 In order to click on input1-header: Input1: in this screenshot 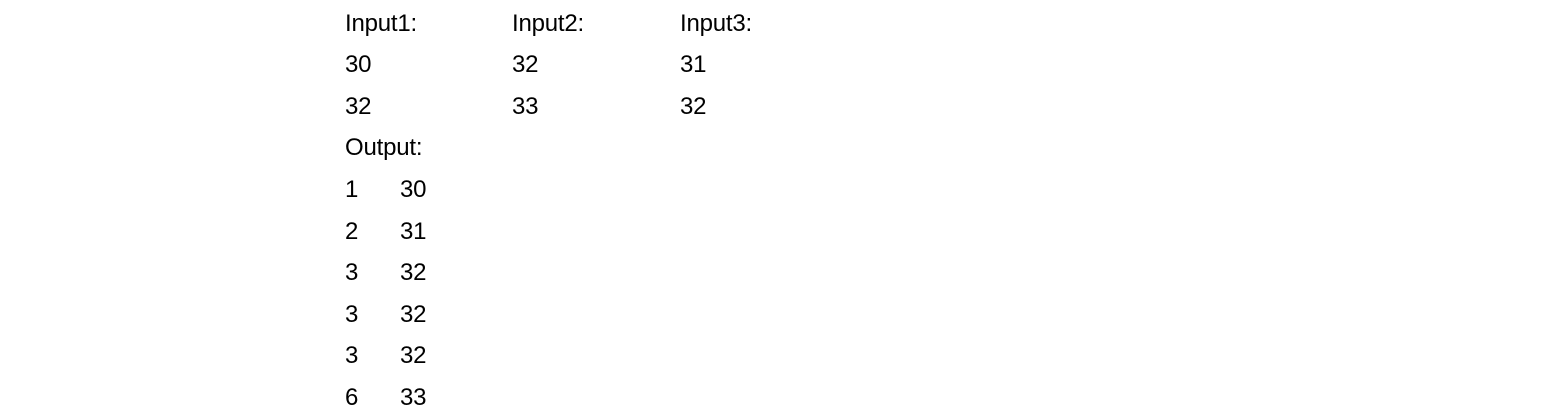, I will do `click(381, 23)`.